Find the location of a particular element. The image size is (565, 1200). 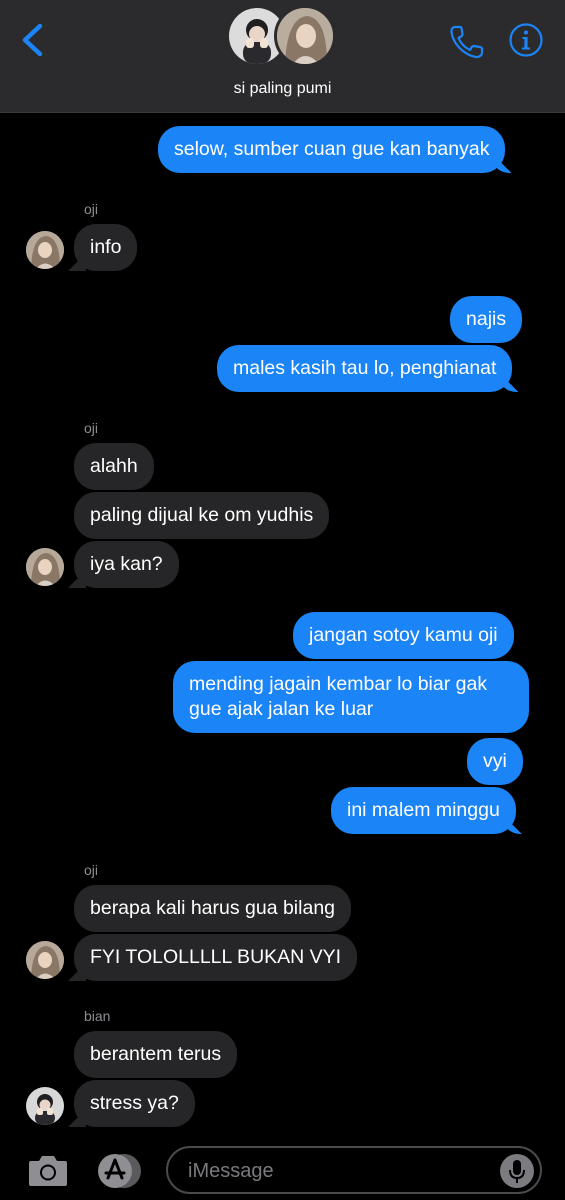

camera-button is located at coordinates (48, 1170).